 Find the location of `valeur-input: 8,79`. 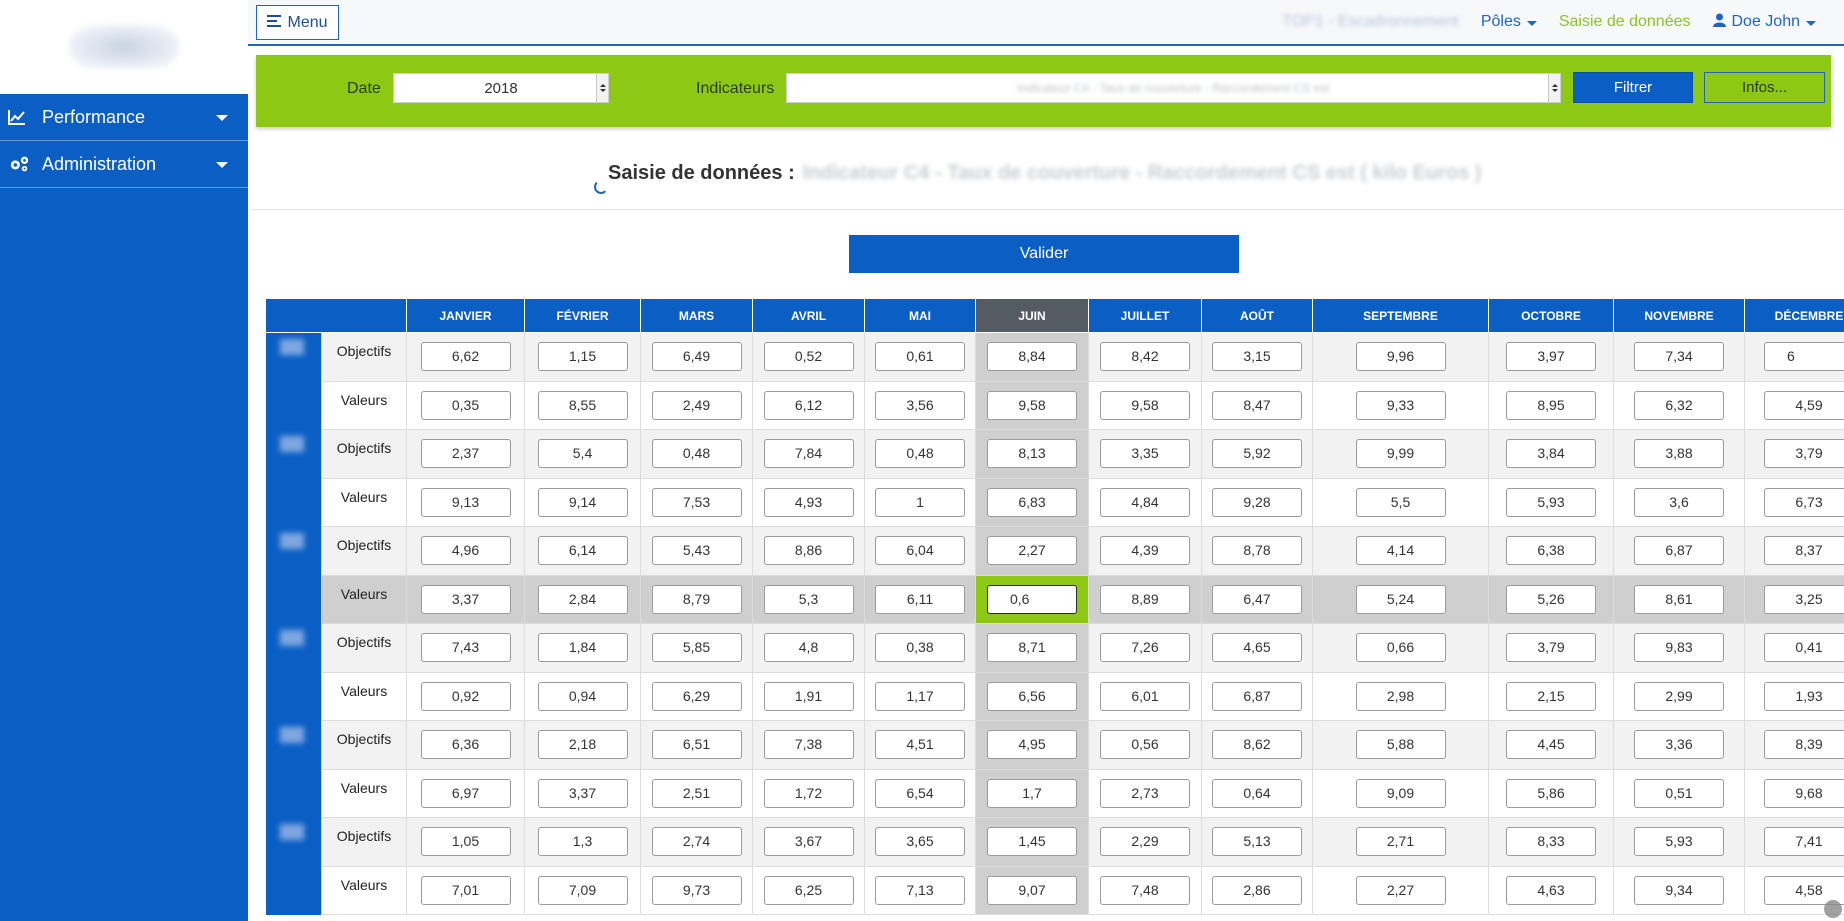

valeur-input: 8,79 is located at coordinates (696, 599).